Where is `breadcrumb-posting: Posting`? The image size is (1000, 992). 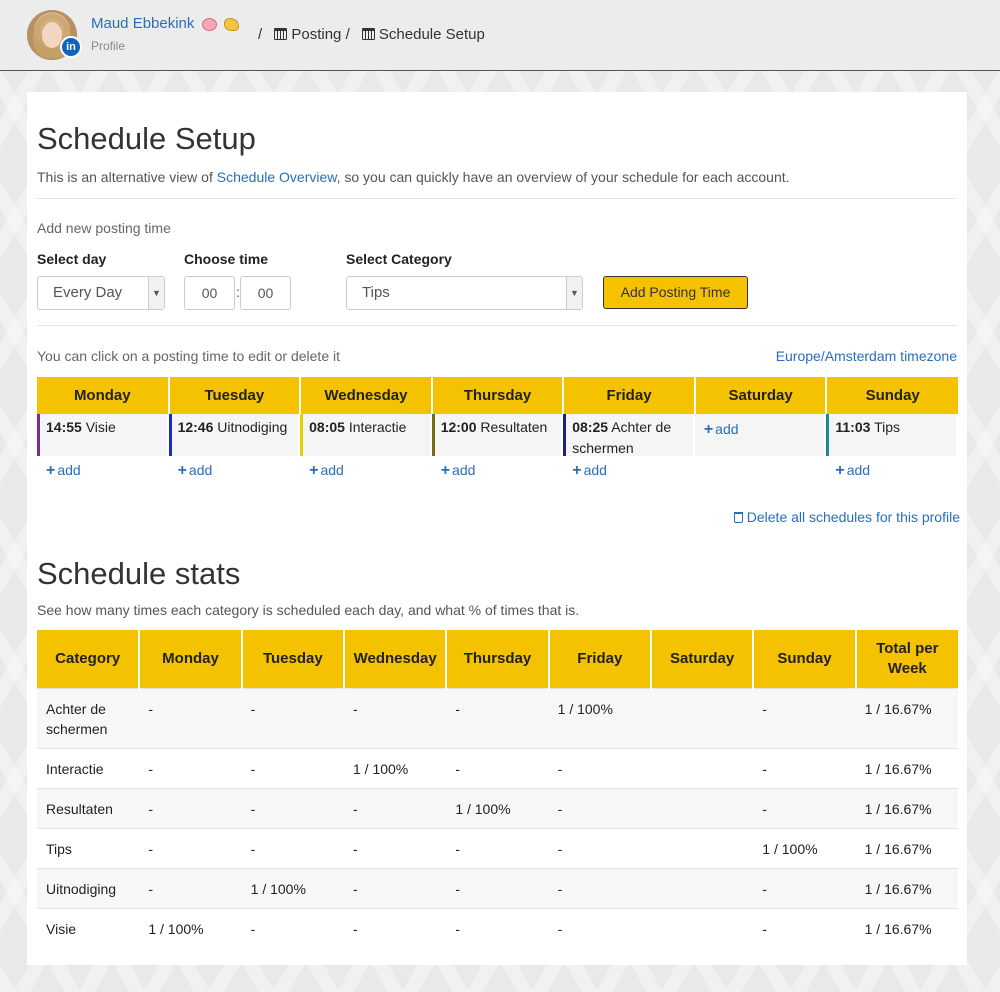 breadcrumb-posting: Posting is located at coordinates (307, 34).